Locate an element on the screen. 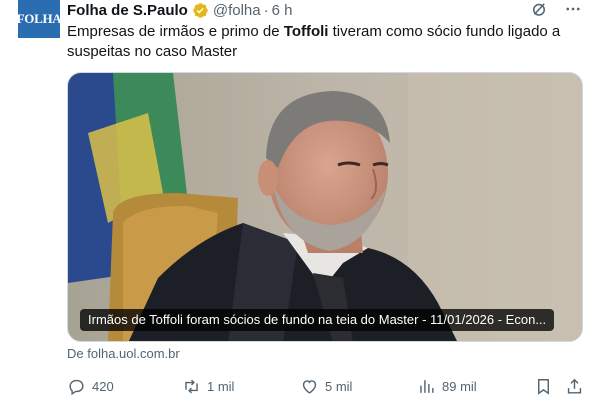 This screenshot has height=400, width=600. views-icon is located at coordinates (427, 386).